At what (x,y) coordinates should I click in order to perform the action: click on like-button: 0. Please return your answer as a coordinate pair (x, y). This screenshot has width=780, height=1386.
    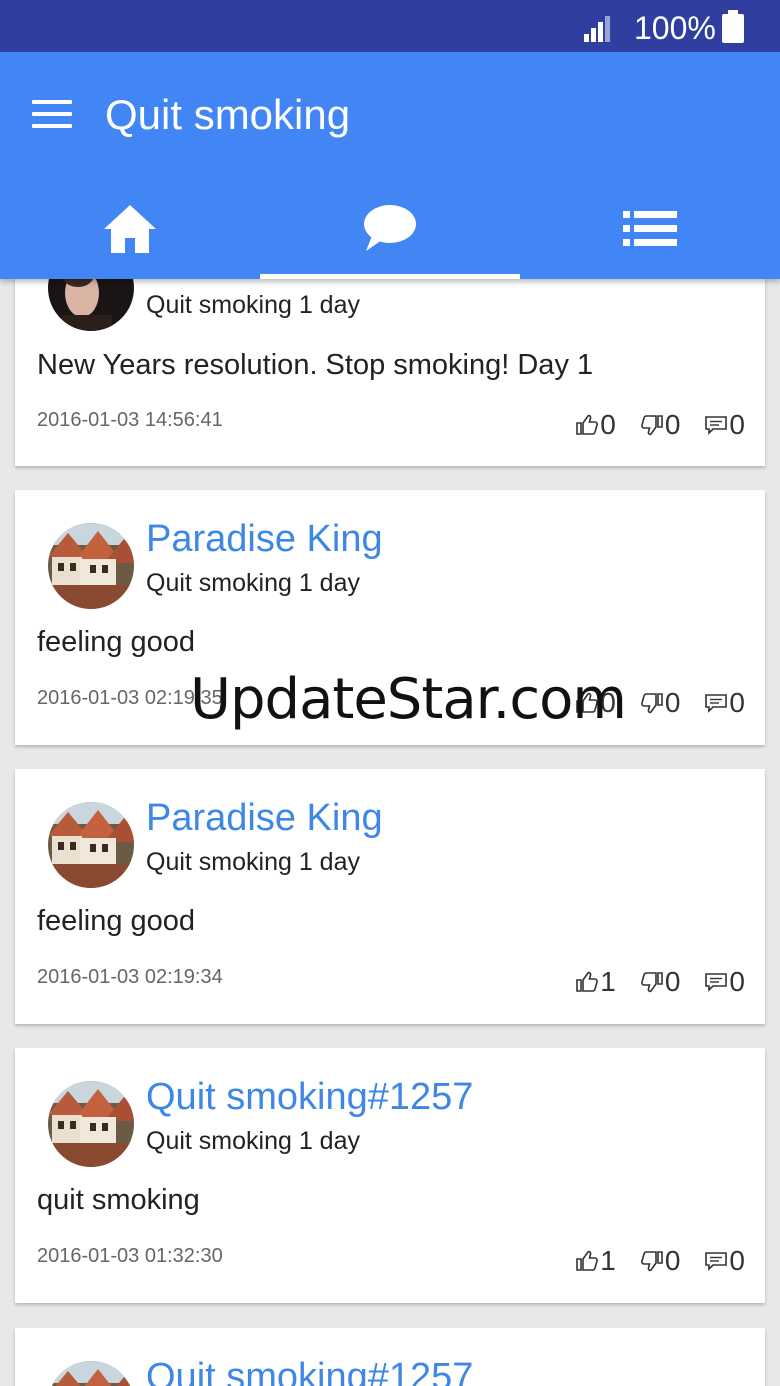
    Looking at the image, I should click on (595, 425).